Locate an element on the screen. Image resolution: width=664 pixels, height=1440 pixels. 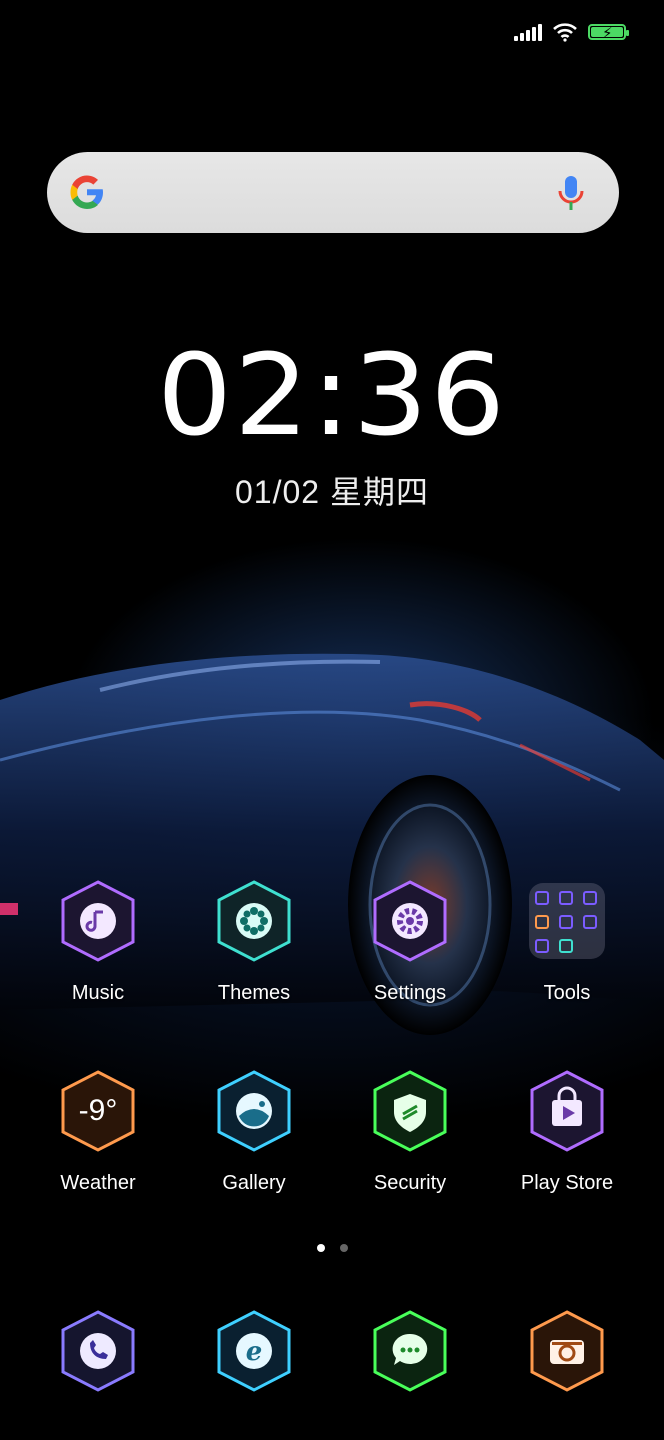
dock-phone is located at coordinates (98, 1351).